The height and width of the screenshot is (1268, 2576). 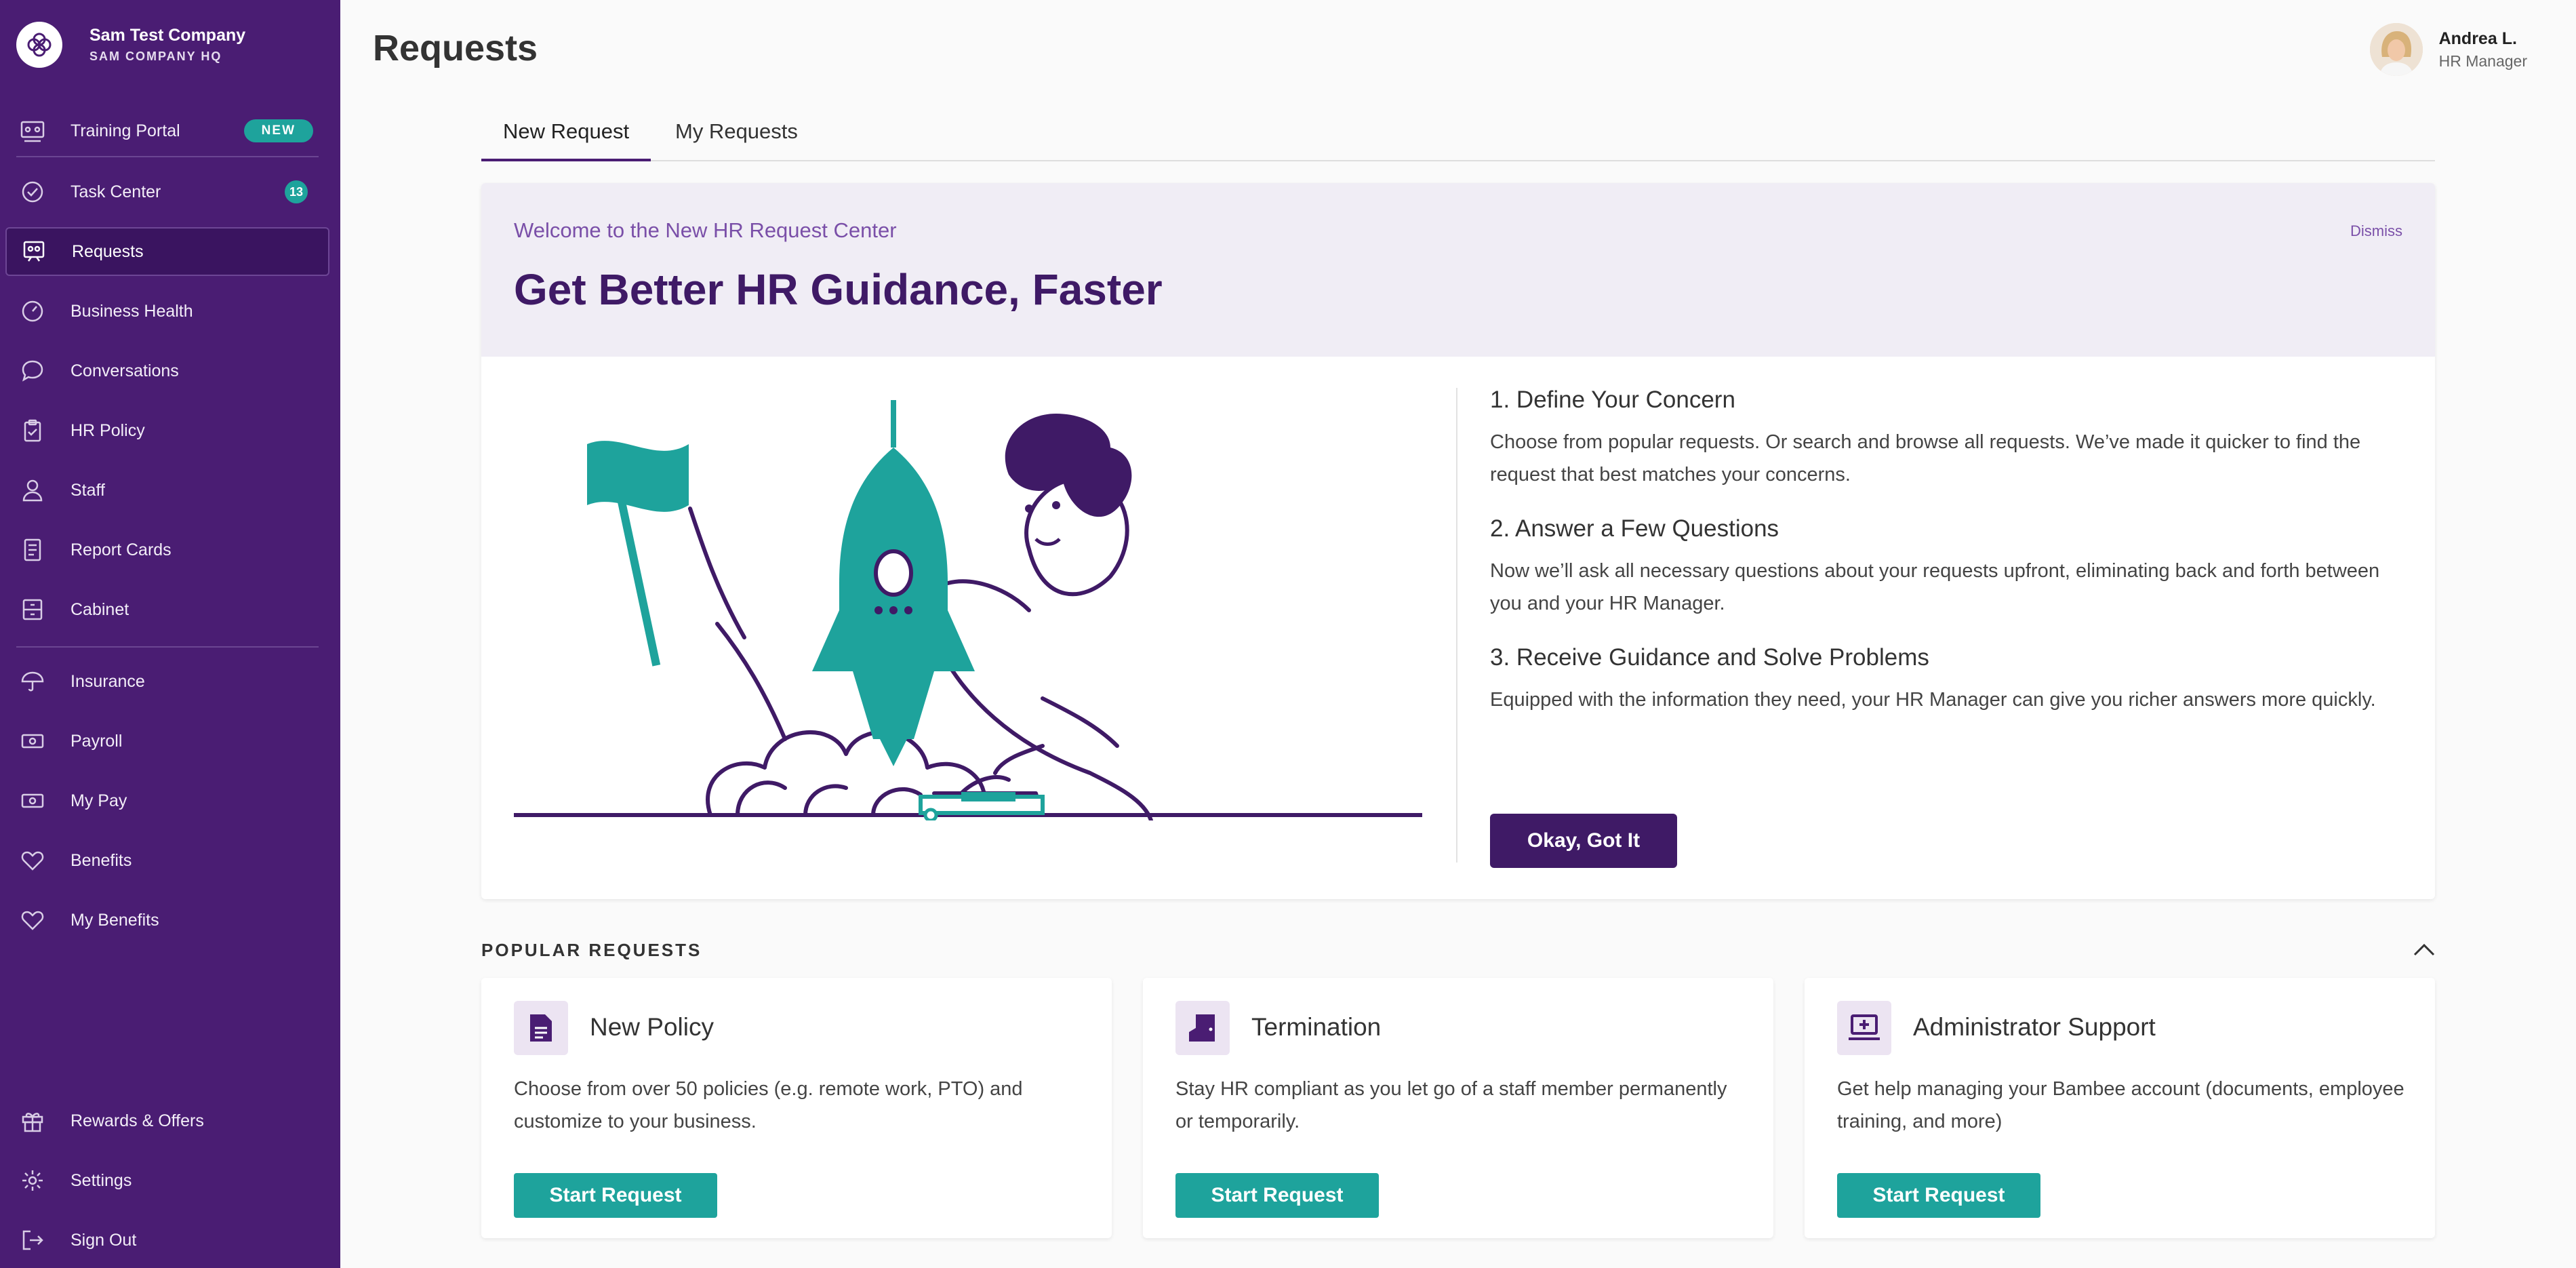 What do you see at coordinates (103, 1240) in the screenshot?
I see `sidebar-item-label: Sign Out` at bounding box center [103, 1240].